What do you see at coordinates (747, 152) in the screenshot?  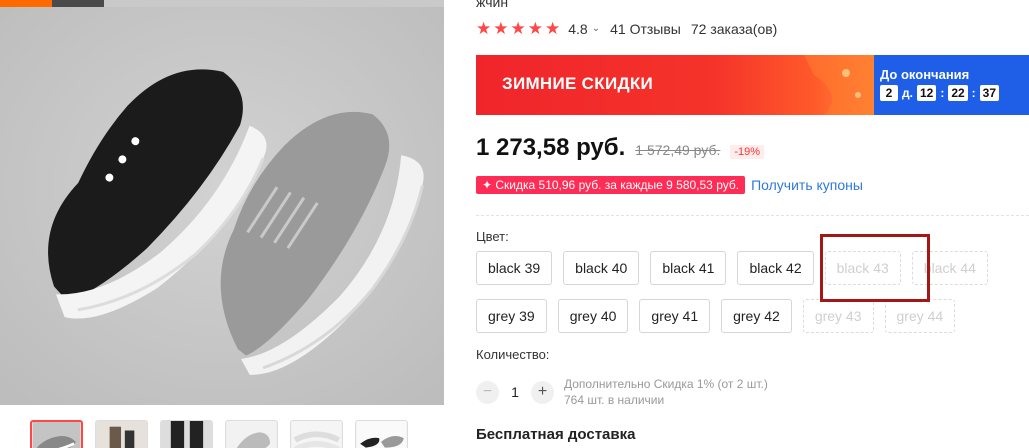 I see `discount-badge: -19%` at bounding box center [747, 152].